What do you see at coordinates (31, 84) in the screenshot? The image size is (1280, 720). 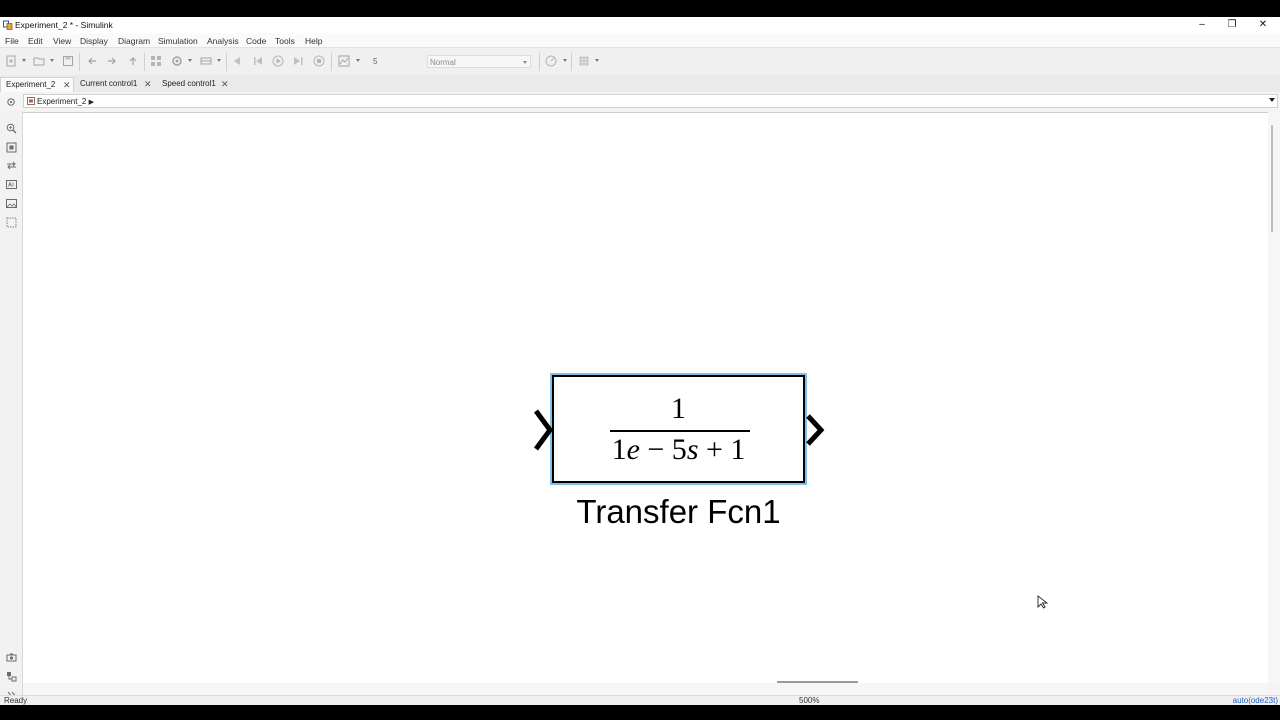 I see `tab-label: Experiment_2` at bounding box center [31, 84].